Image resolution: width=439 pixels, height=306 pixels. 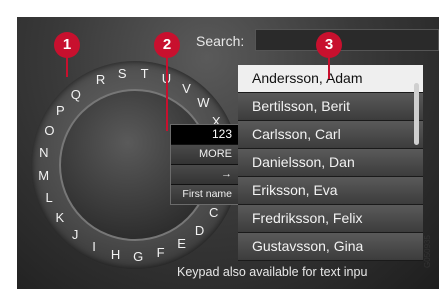 I want to click on wheel-letter-v: V, so click(x=186, y=89).